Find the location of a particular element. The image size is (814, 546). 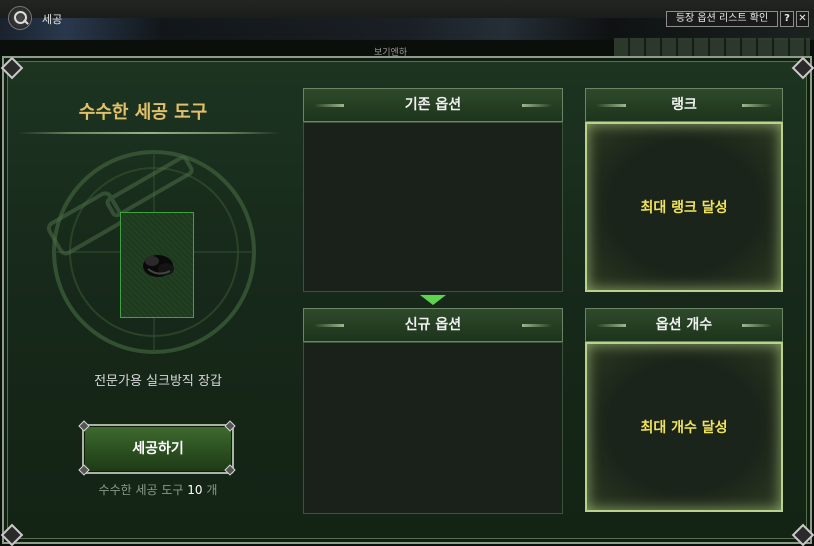

close-icon: ✕ is located at coordinates (802, 19).